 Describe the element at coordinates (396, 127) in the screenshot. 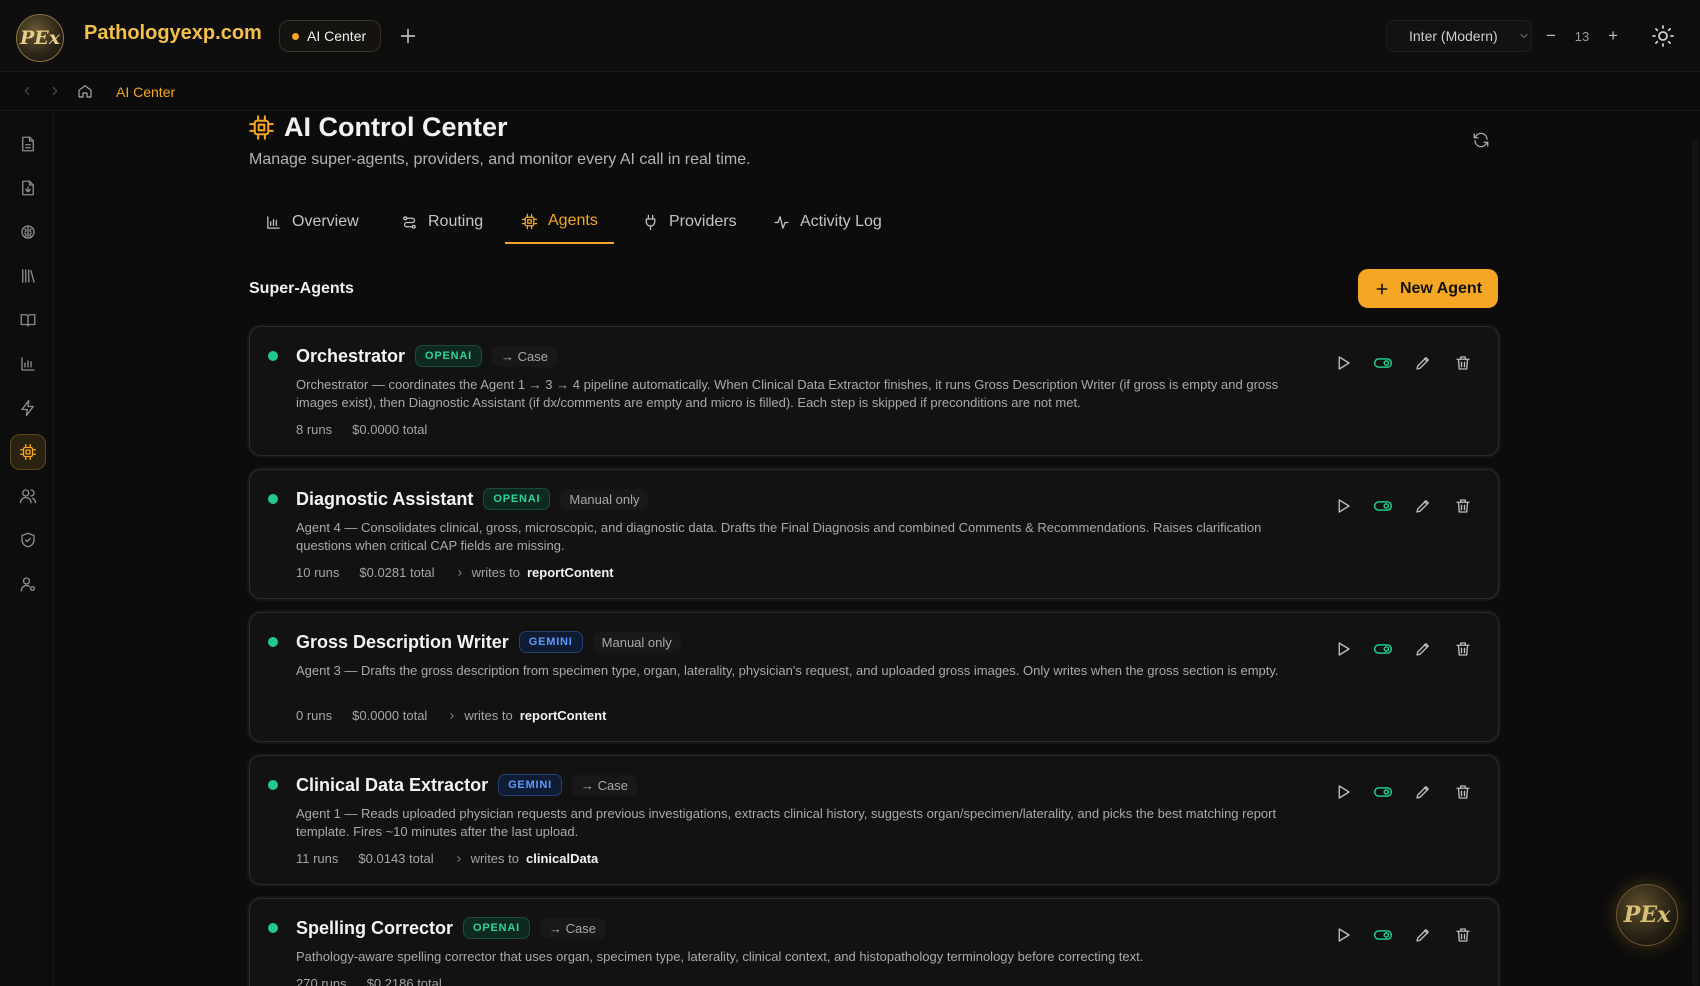

I see `page-title: AI Control Center` at that location.